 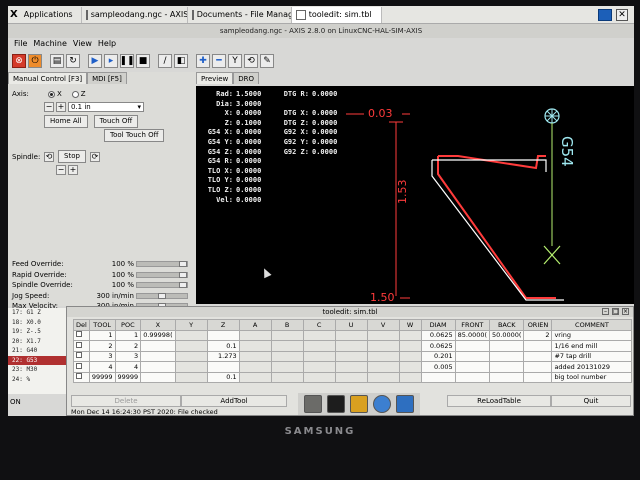 I want to click on column-header: FRONT, so click(x=472, y=325).